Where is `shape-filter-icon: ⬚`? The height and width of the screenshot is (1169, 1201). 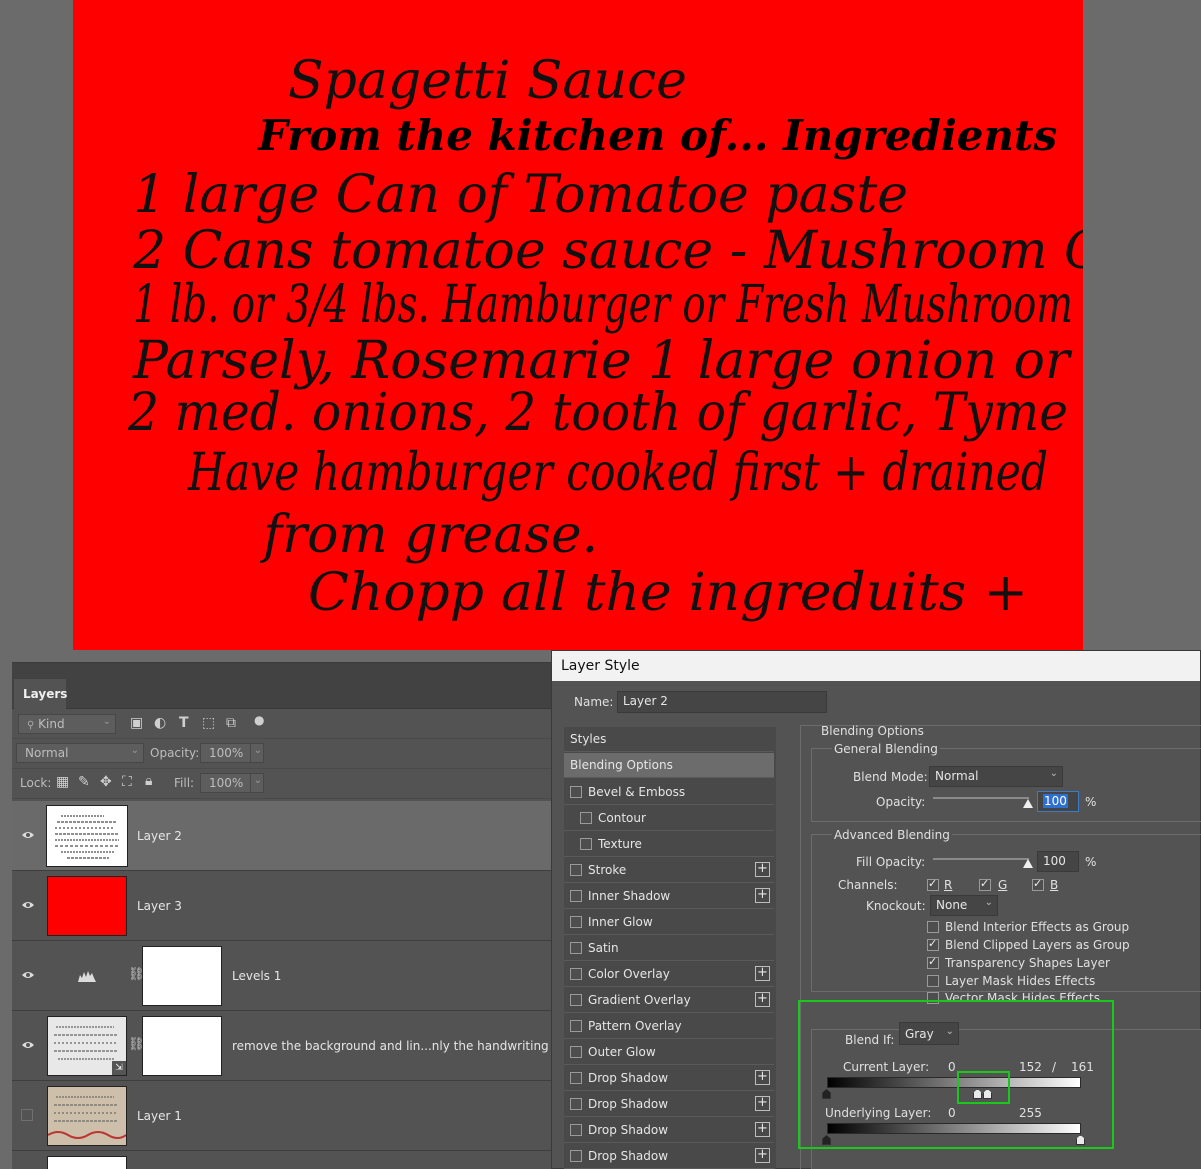
shape-filter-icon: ⬚ is located at coordinates (208, 723).